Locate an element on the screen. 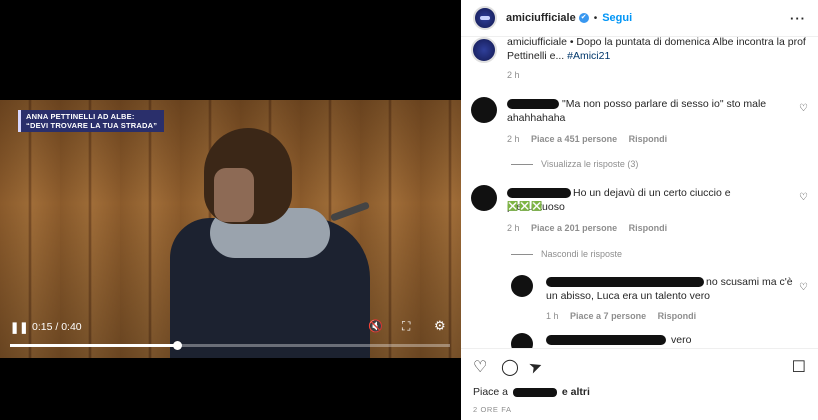 This screenshot has height=420, width=818. comment-likes: Piace a 451 persone is located at coordinates (574, 139).